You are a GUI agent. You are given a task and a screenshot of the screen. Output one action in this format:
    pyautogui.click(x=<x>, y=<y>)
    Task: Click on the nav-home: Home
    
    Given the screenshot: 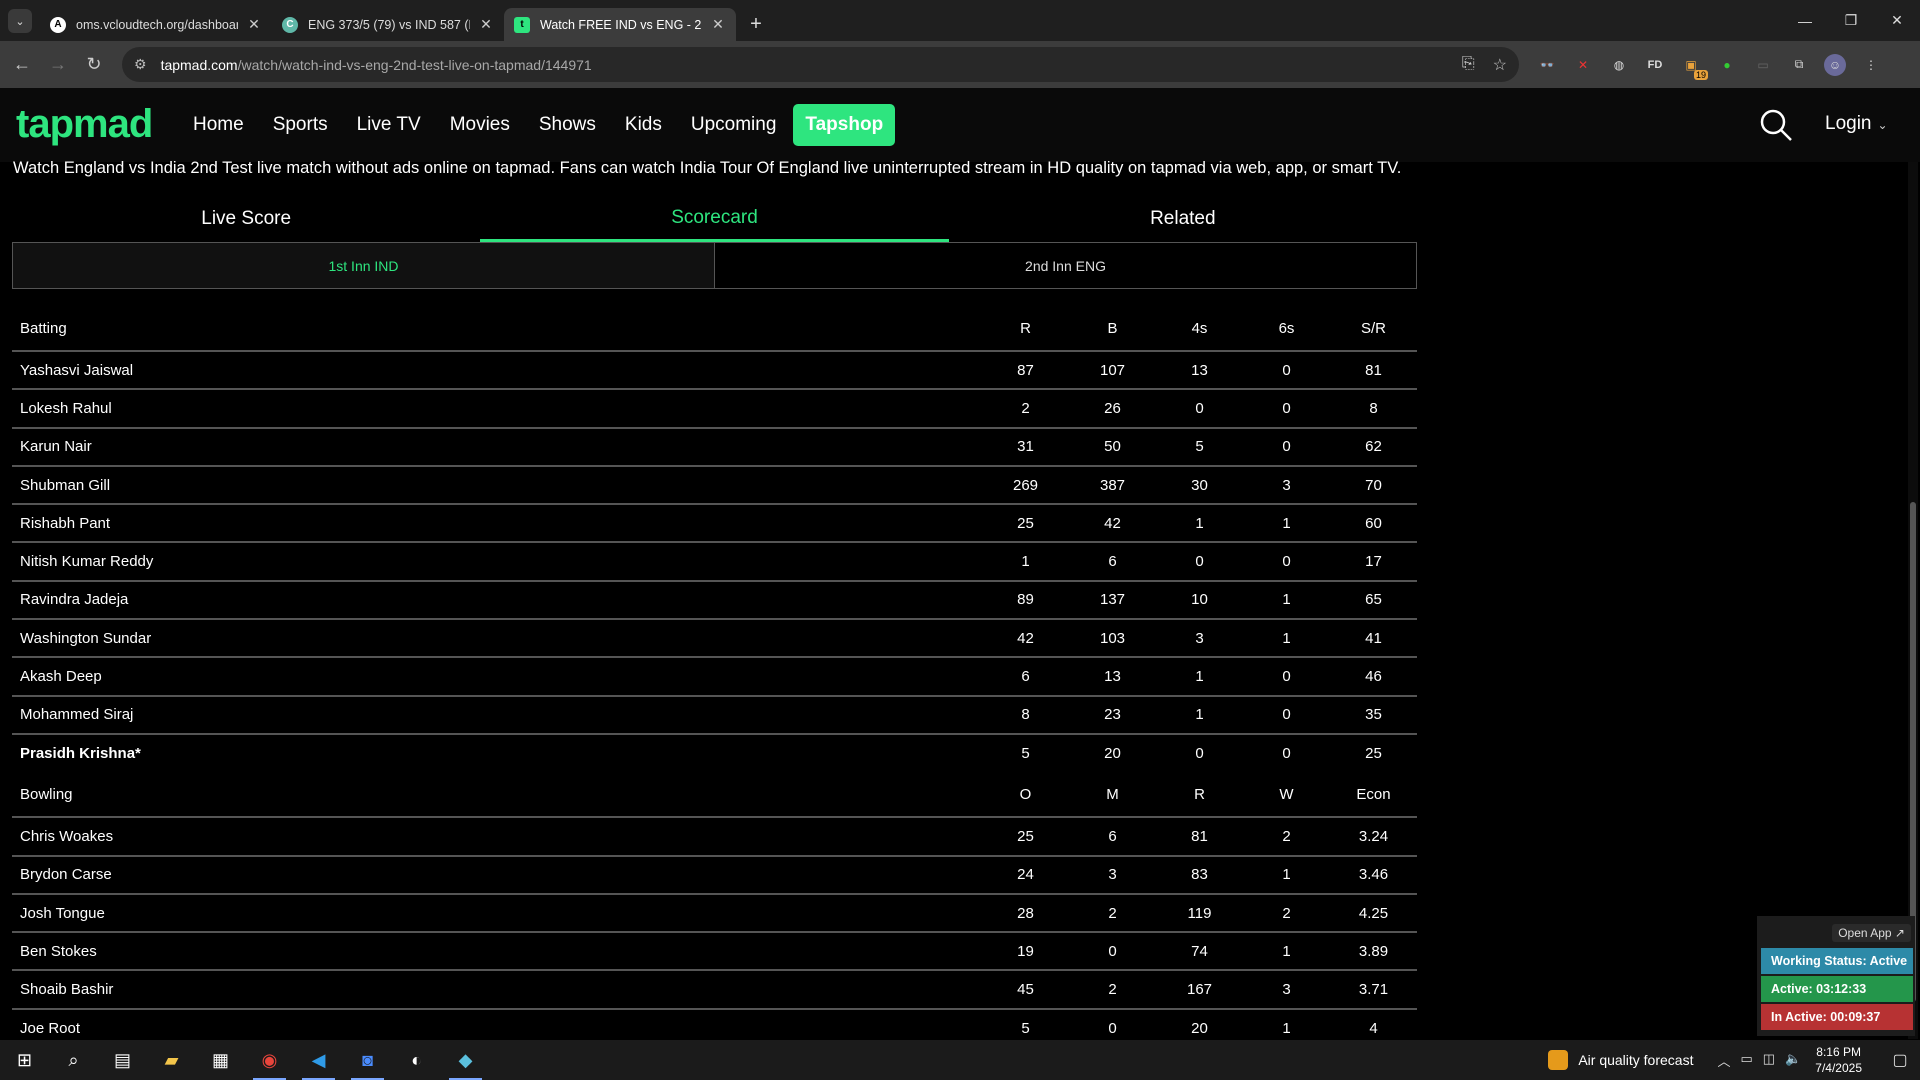 What is the action you would take?
    pyautogui.click(x=218, y=125)
    